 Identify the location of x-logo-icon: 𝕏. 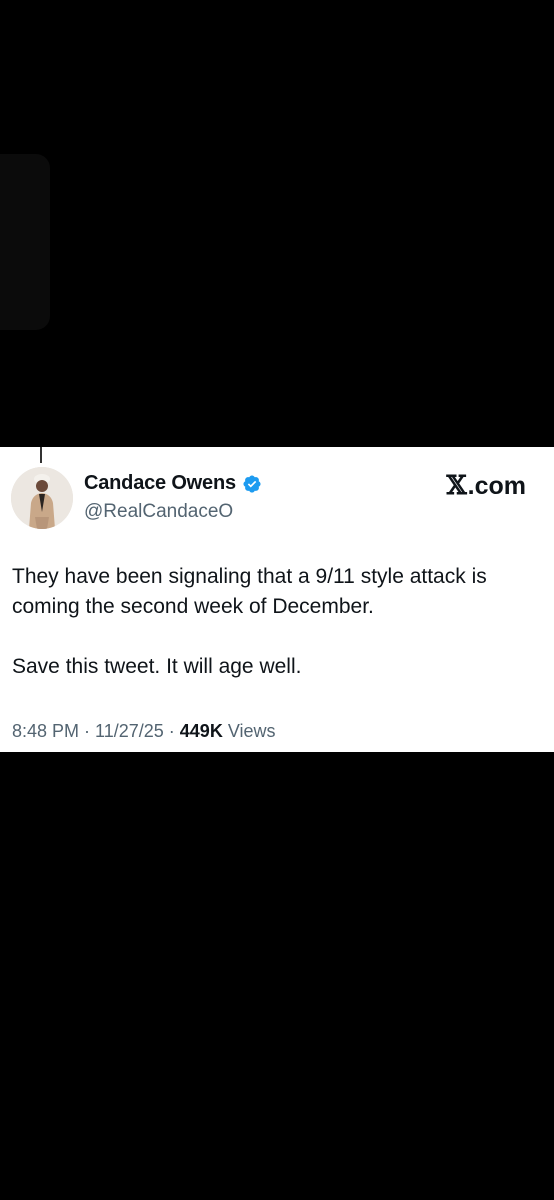
(456, 486).